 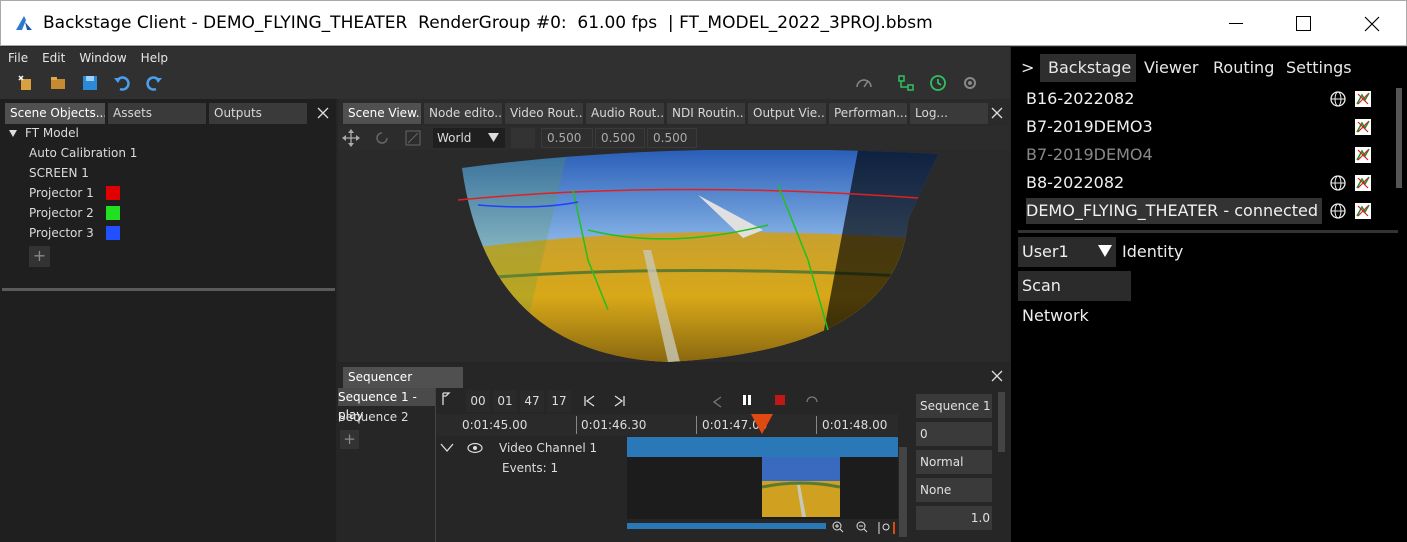 I want to click on tab-settings: Settings, so click(x=1319, y=68).